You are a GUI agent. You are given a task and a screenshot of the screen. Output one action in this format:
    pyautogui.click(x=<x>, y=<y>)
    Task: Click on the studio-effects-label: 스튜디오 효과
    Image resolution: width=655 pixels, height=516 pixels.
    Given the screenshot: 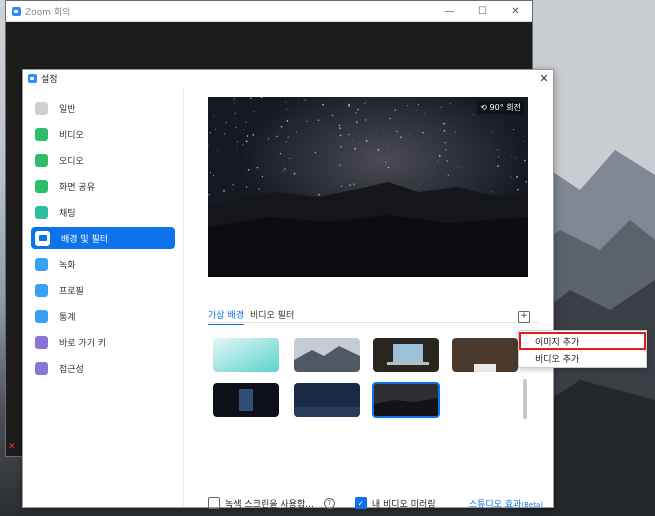 What is the action you would take?
    pyautogui.click(x=495, y=504)
    